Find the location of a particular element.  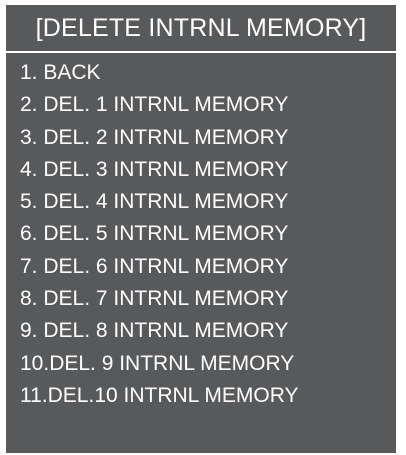

menu-title: [DELETE INTRNL MEMORY] is located at coordinates (201, 29).